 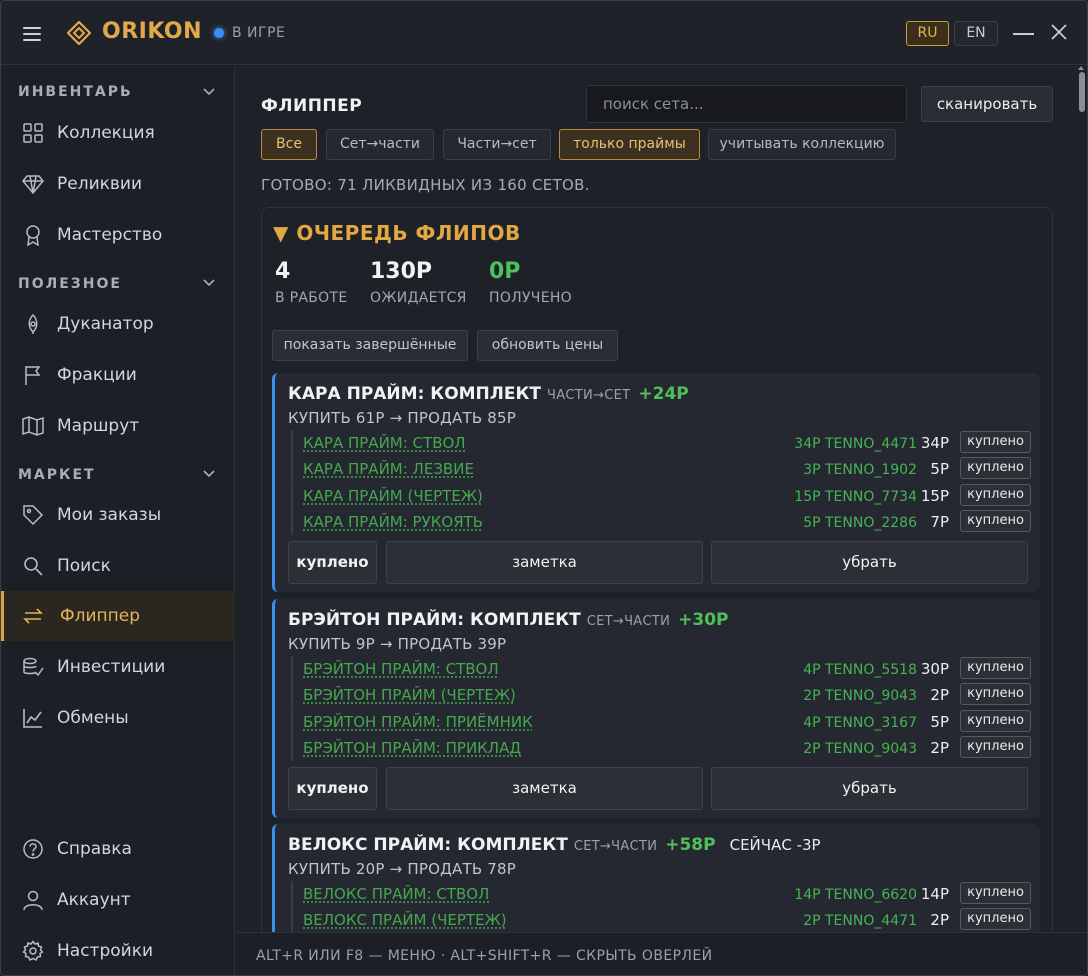 What do you see at coordinates (118, 616) in the screenshot?
I see `sidebar-item-flipper: Флиппер` at bounding box center [118, 616].